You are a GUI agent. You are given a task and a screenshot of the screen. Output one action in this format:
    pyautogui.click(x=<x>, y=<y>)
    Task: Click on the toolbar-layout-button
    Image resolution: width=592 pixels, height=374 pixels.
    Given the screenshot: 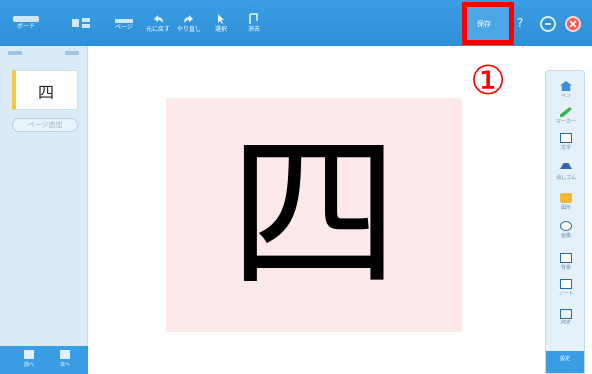 What is the action you would take?
    pyautogui.click(x=77, y=23)
    